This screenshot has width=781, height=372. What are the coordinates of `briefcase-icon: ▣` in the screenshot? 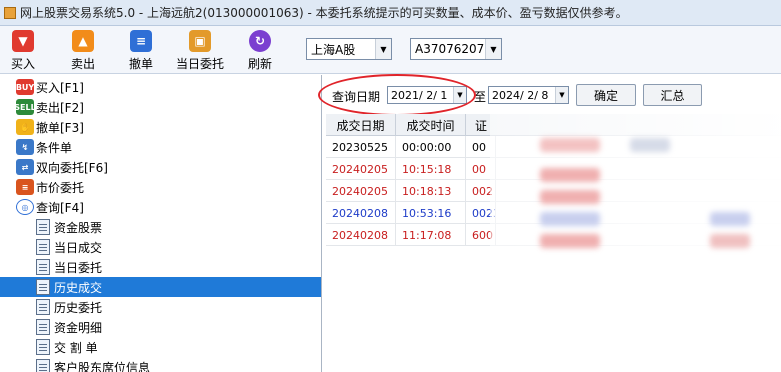 It's located at (200, 41).